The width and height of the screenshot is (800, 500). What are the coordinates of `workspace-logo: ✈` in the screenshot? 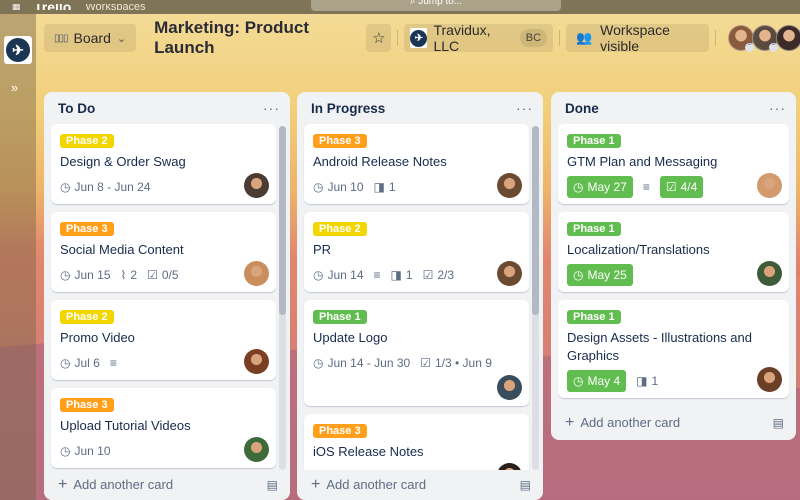 It's located at (18, 50).